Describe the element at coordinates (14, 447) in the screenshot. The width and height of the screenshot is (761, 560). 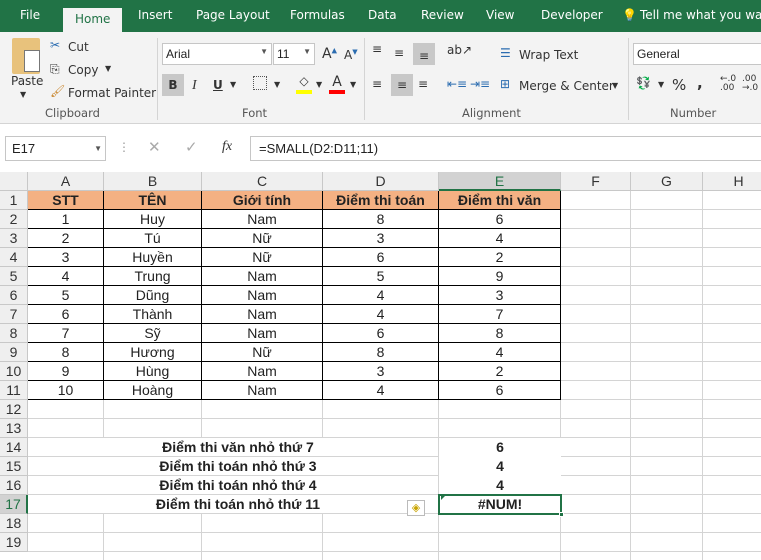
I see `row-header-14: 14` at that location.